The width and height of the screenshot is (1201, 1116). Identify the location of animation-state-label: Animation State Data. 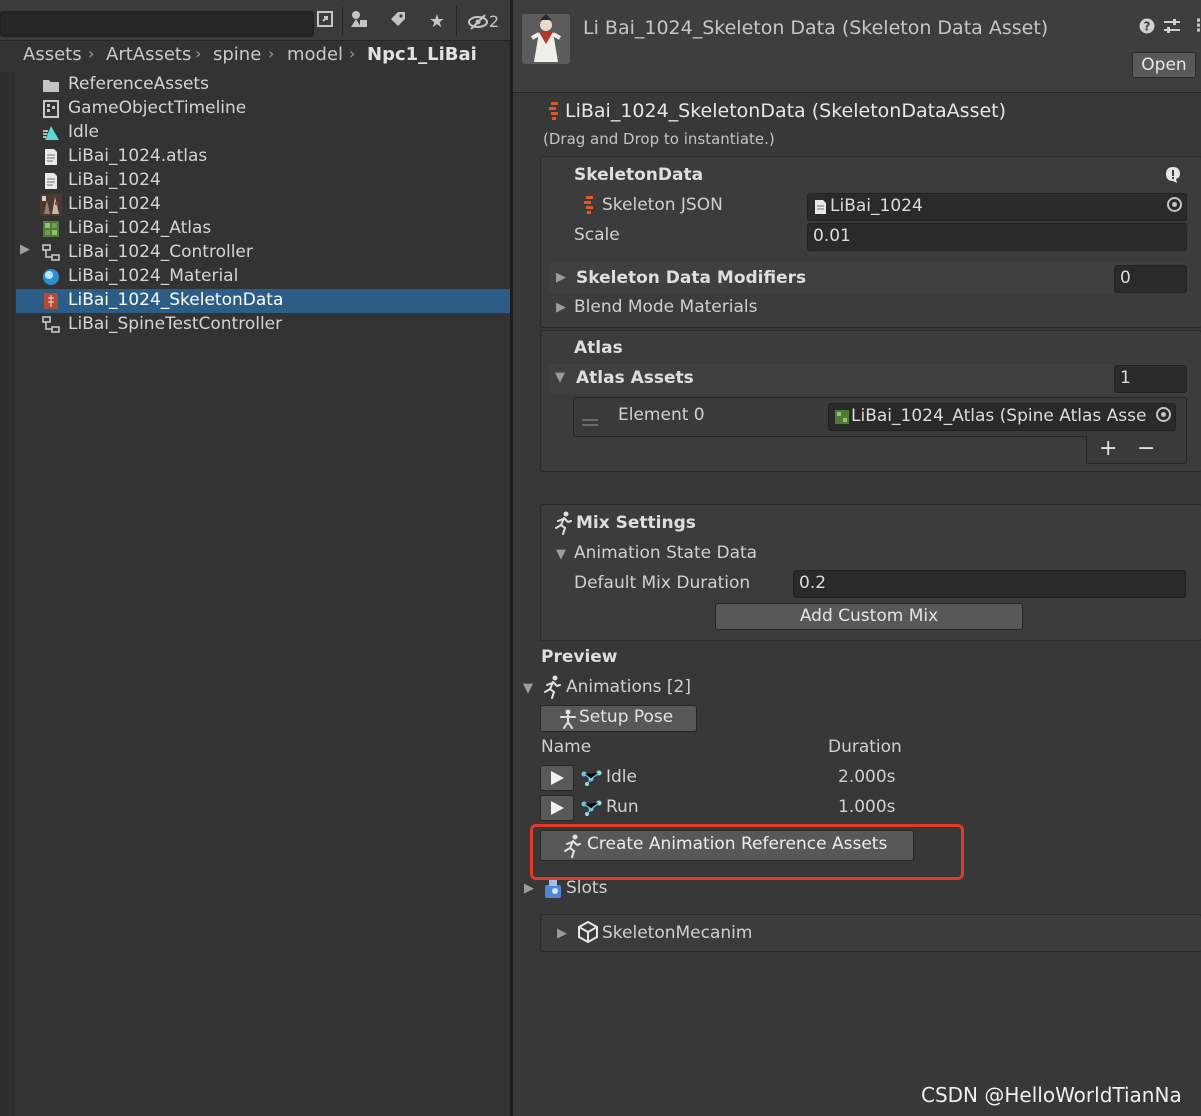
(665, 553).